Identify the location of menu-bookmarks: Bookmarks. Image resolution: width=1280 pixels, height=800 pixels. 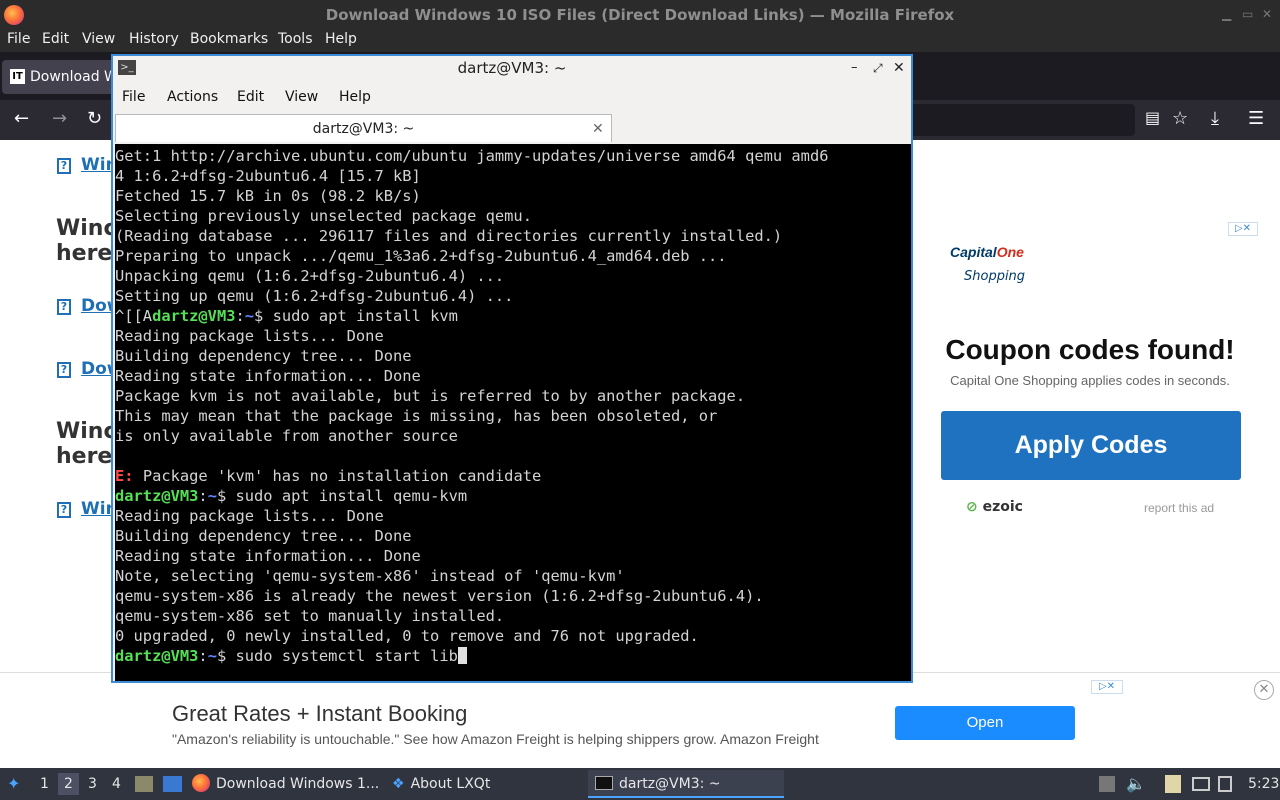
(229, 39).